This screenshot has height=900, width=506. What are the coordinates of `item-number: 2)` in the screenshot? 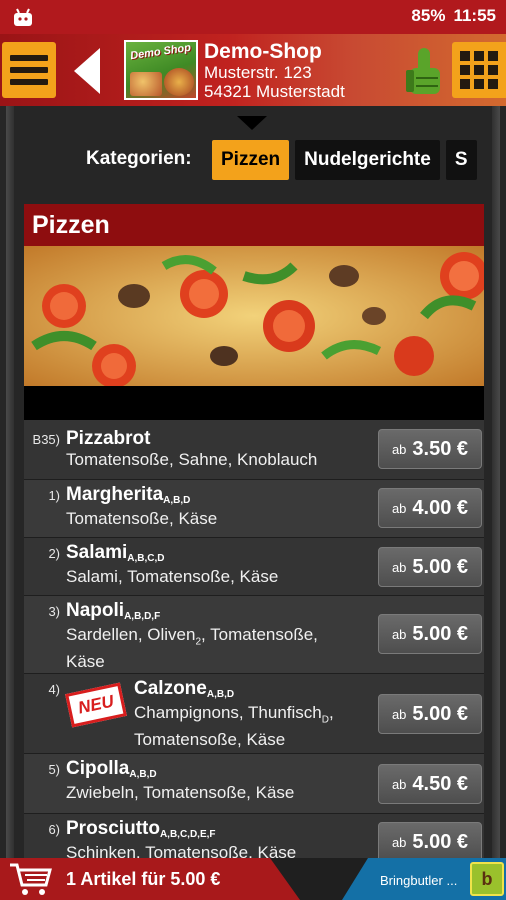 It's located at (54, 553).